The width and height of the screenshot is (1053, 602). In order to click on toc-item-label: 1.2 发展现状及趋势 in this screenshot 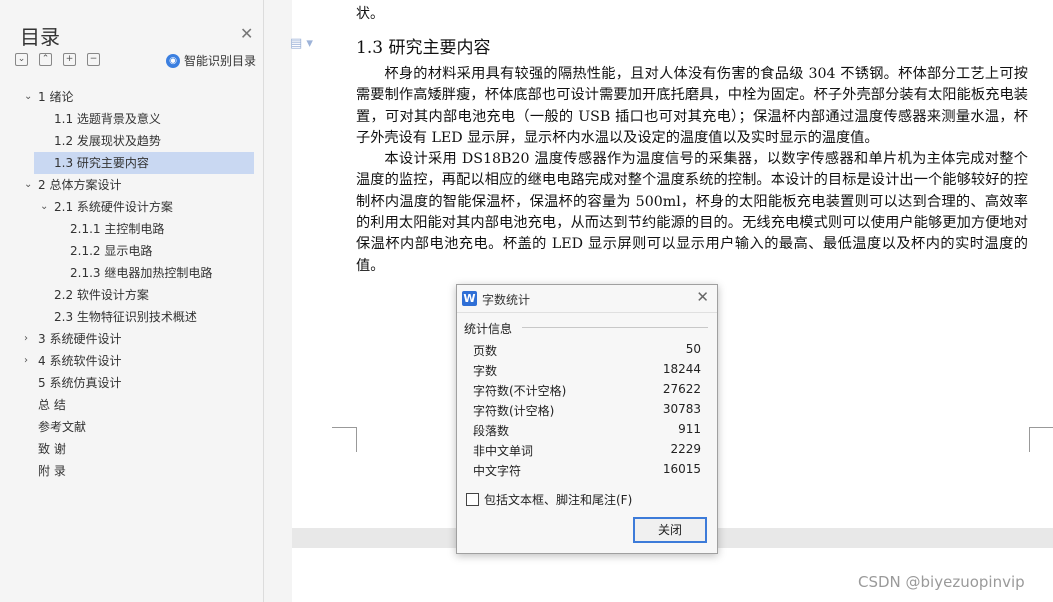, I will do `click(107, 141)`.